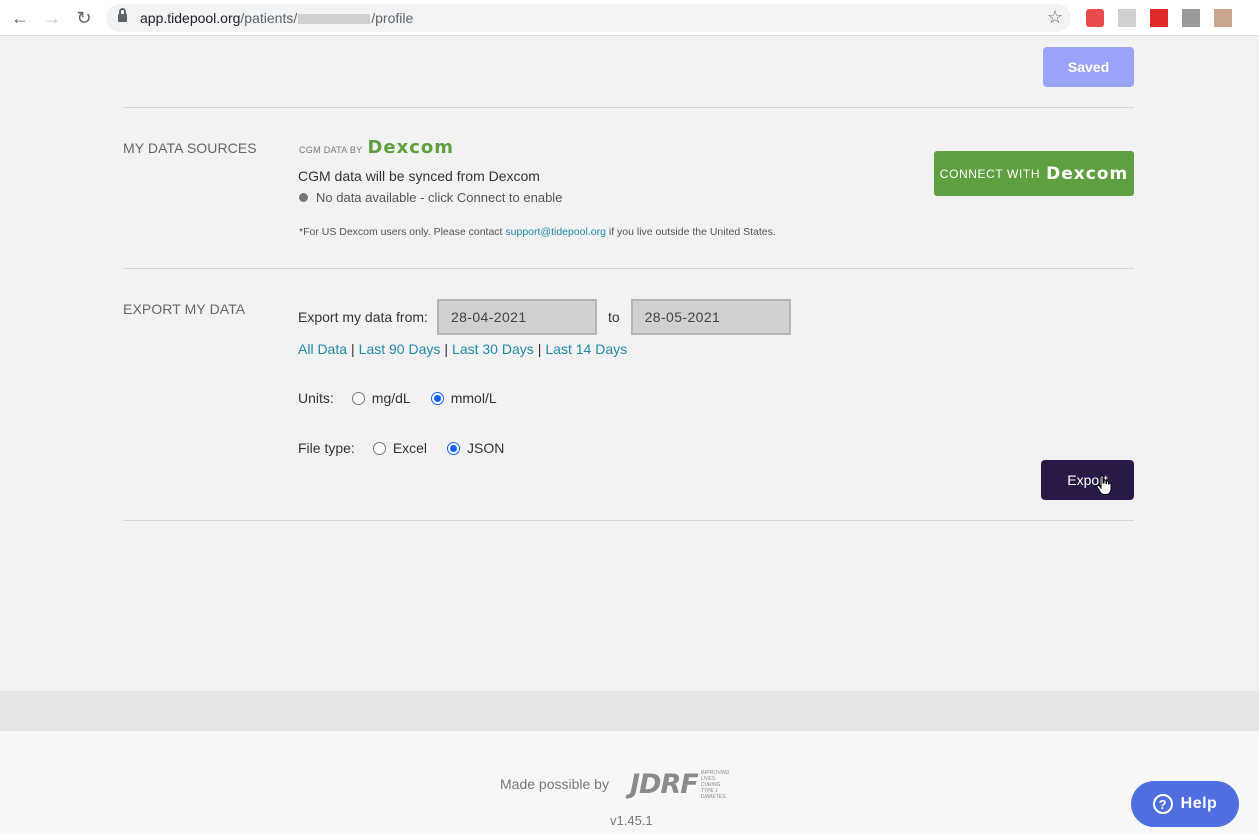  Describe the element at coordinates (52, 18) in the screenshot. I see `forward-arrow-icon: →` at that location.